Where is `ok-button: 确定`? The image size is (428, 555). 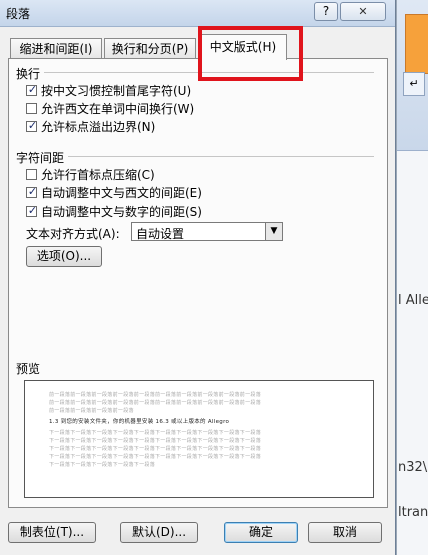 ok-button: 确定 is located at coordinates (261, 532).